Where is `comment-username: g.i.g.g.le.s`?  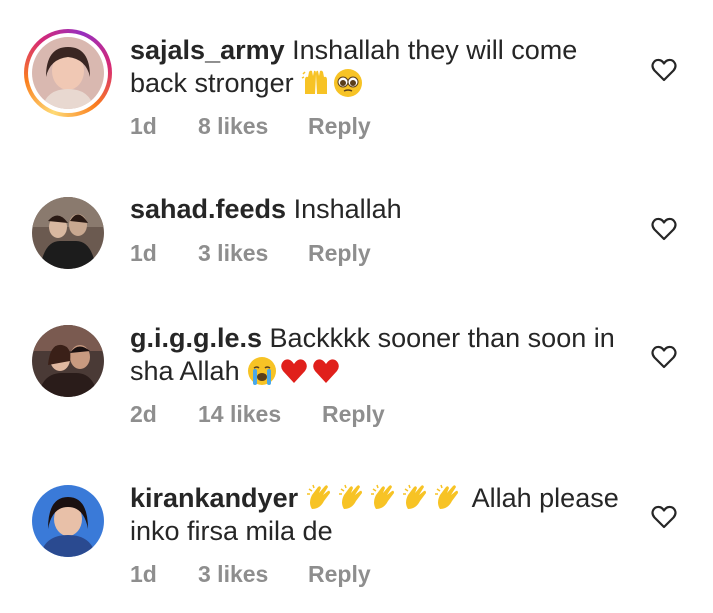
comment-username: g.i.g.g.le.s is located at coordinates (196, 338).